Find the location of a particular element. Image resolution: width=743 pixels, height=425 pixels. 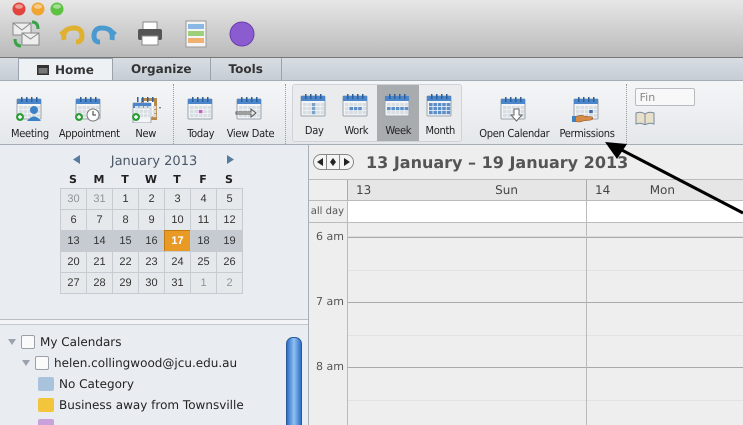

day-cell: 30 is located at coordinates (151, 283).